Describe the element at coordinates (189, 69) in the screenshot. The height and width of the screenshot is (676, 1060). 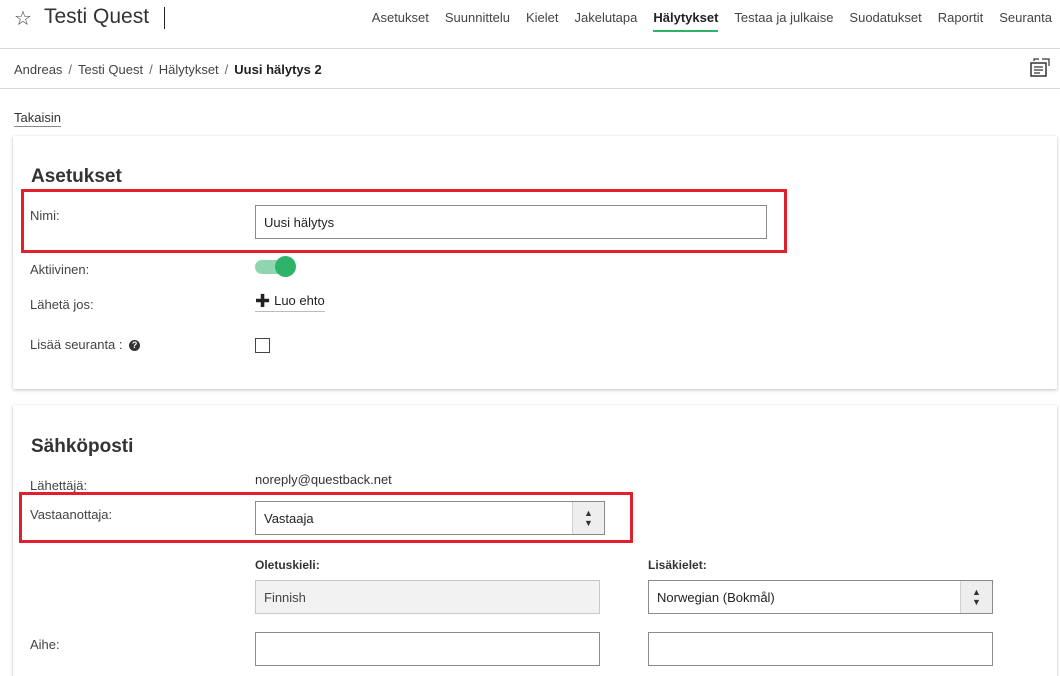
I see `breadcrumb-halytykset: Hälytykset` at that location.